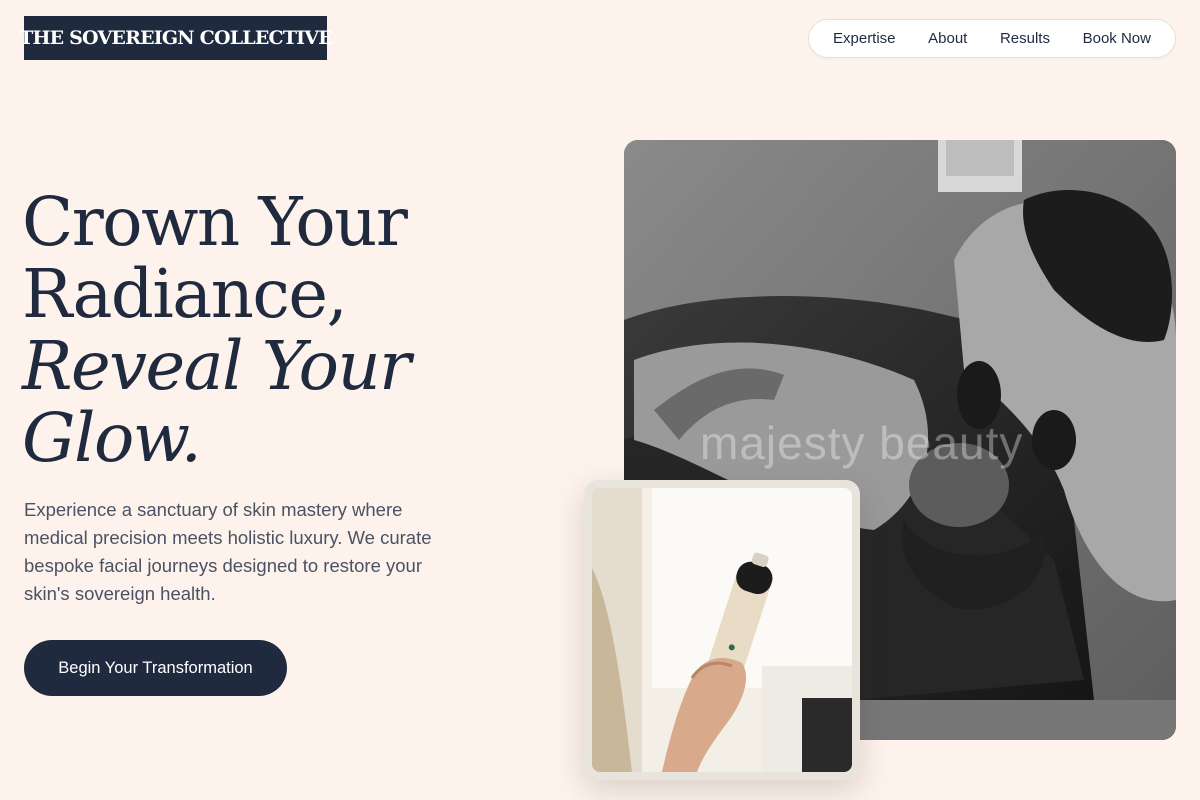 This screenshot has height=800, width=1200. What do you see at coordinates (1117, 38) in the screenshot?
I see `nav-link-book-now: Book Now` at bounding box center [1117, 38].